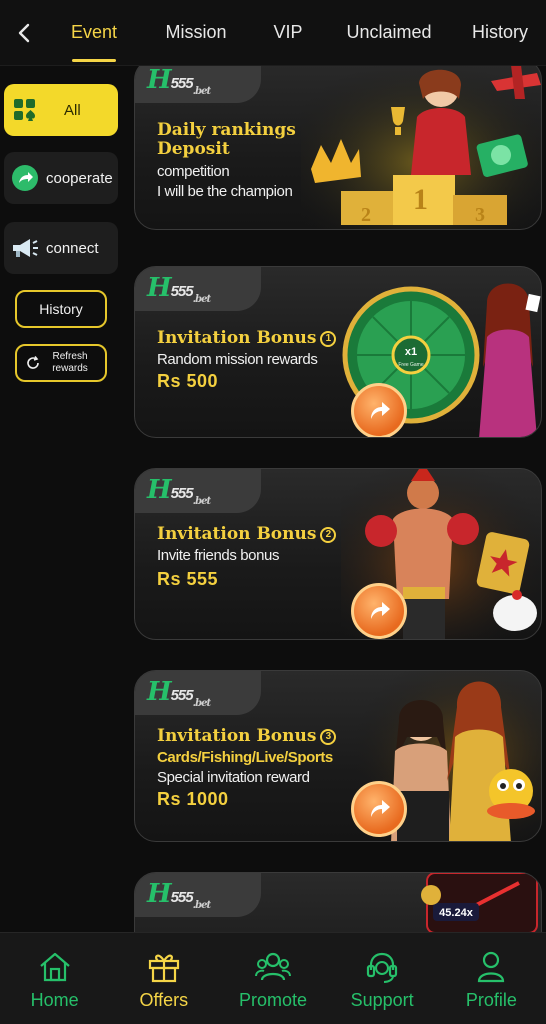 This screenshot has height=1024, width=546. I want to click on card-title: Daily rankings Deposit, so click(226, 140).